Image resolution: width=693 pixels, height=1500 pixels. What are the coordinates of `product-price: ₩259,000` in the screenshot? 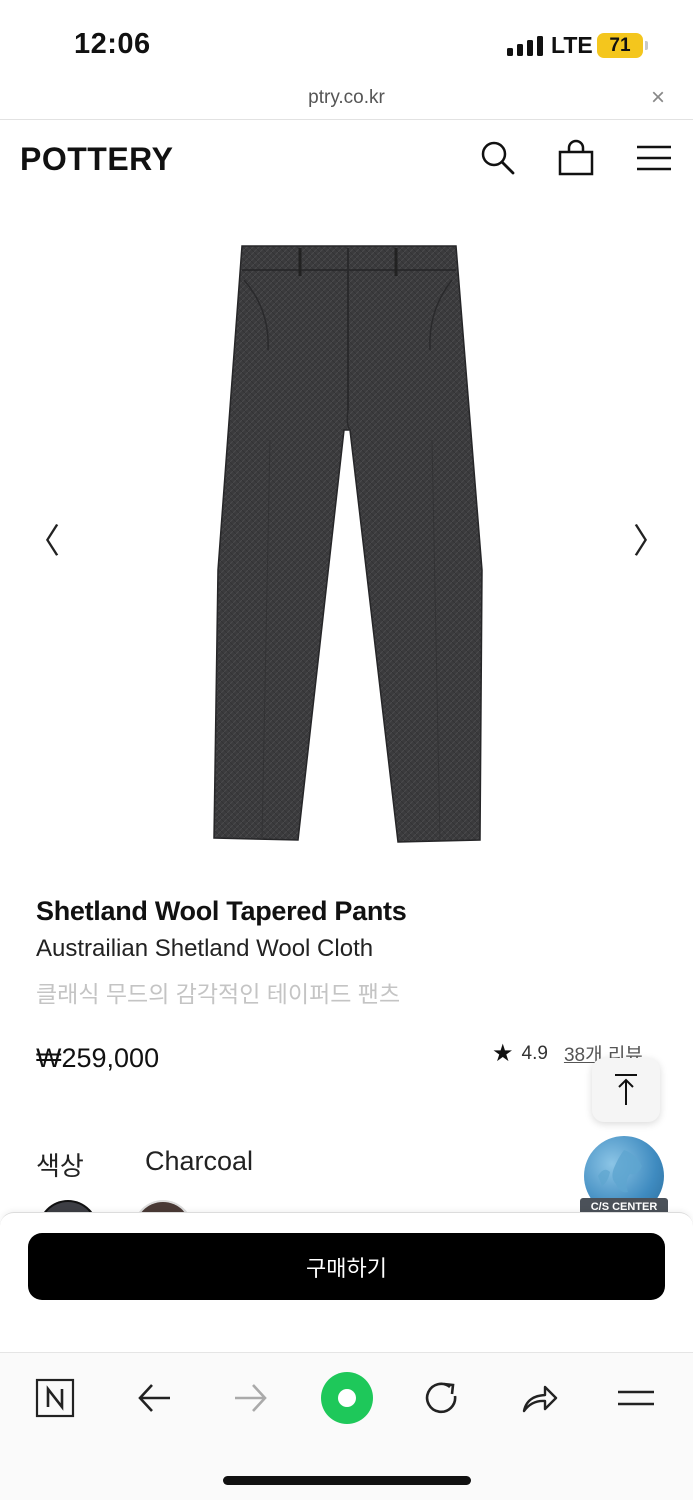 It's located at (98, 1058).